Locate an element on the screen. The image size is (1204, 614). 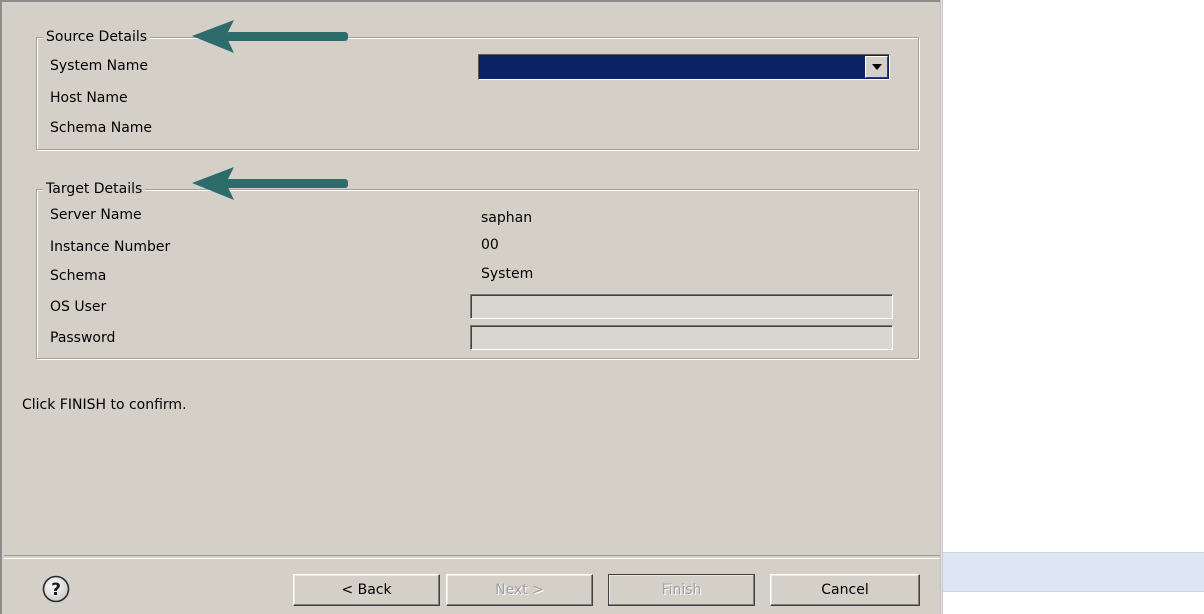
instance-number-value: 00 is located at coordinates (490, 245).